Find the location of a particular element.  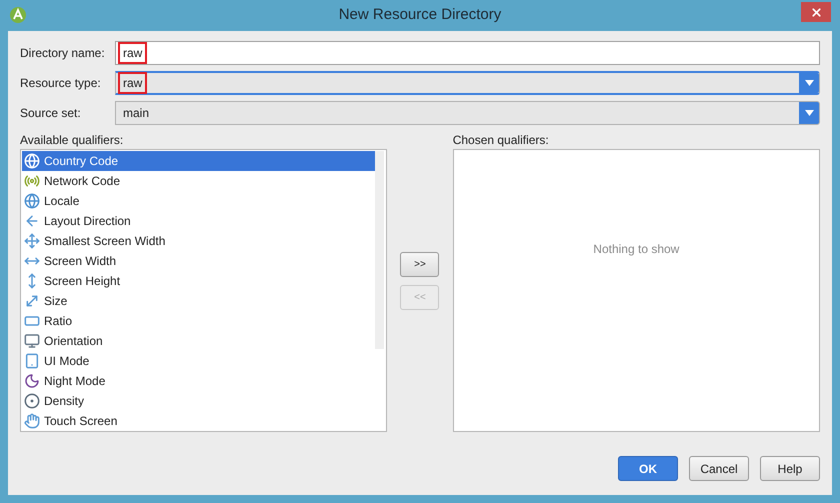

qualifier-item: Locale is located at coordinates (200, 201).